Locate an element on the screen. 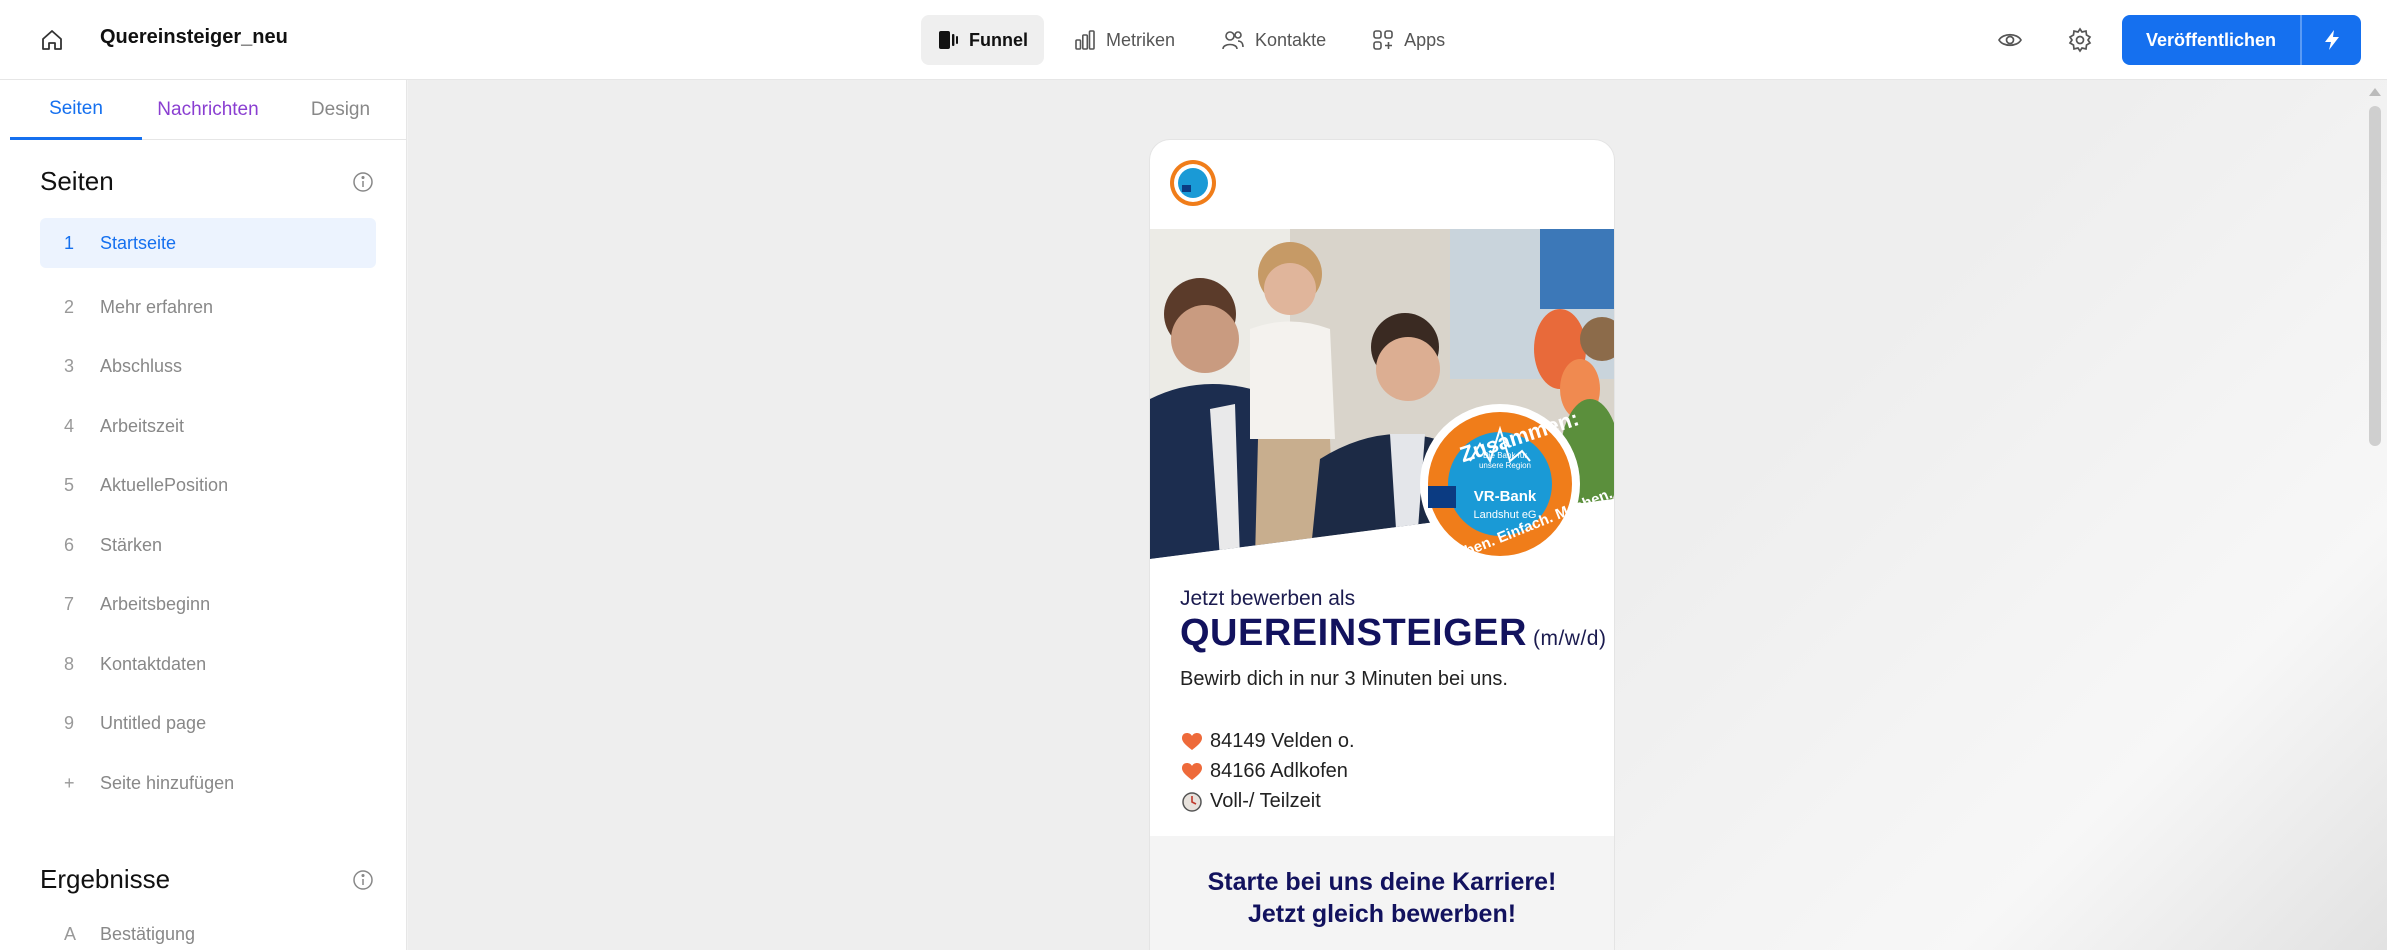  clock-icon is located at coordinates (1192, 801).